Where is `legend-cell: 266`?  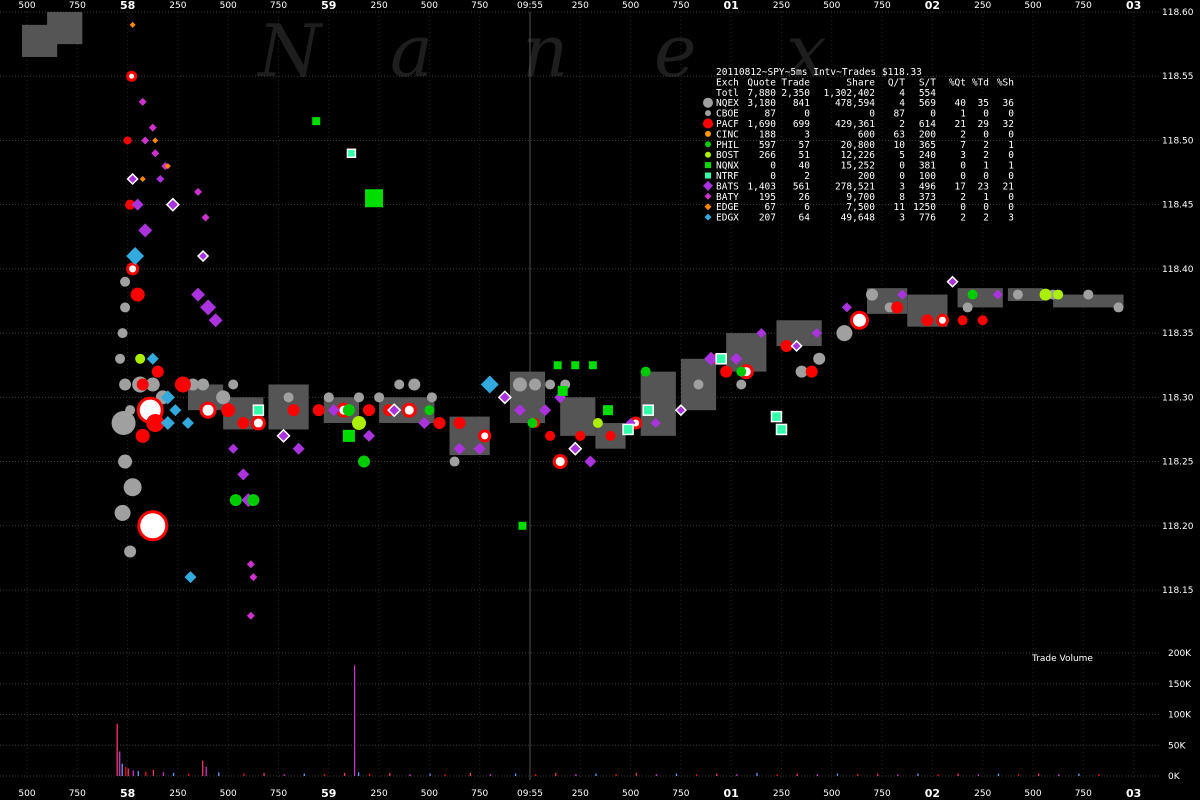
legend-cell: 266 is located at coordinates (767, 155).